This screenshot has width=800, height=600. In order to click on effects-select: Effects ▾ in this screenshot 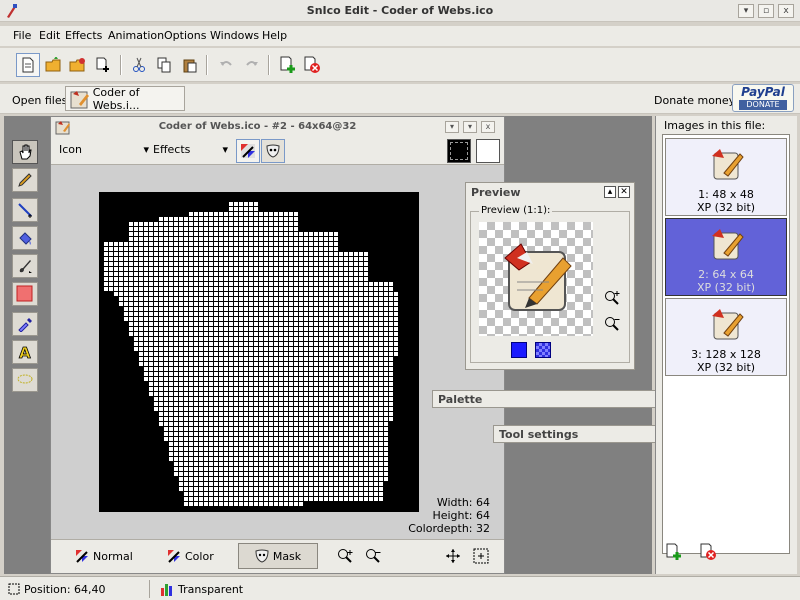, I will do `click(190, 149)`.